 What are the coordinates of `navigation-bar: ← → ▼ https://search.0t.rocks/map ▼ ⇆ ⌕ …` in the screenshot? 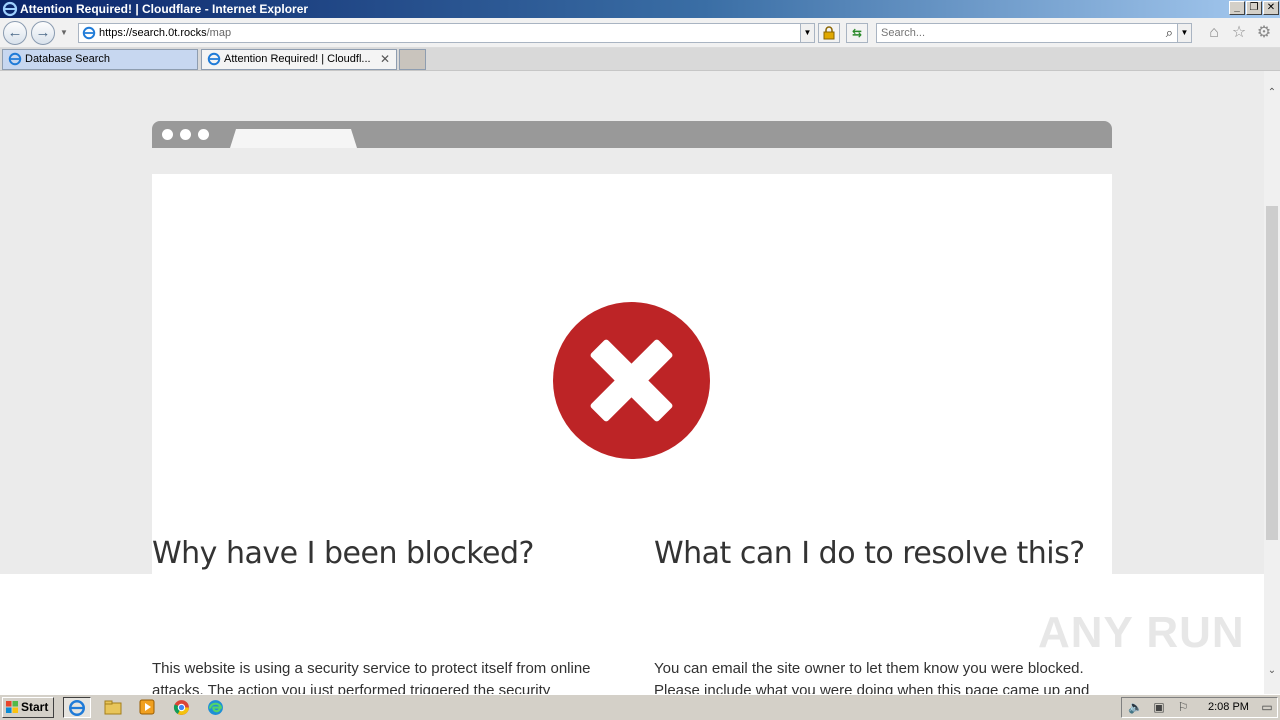 It's located at (640, 33).